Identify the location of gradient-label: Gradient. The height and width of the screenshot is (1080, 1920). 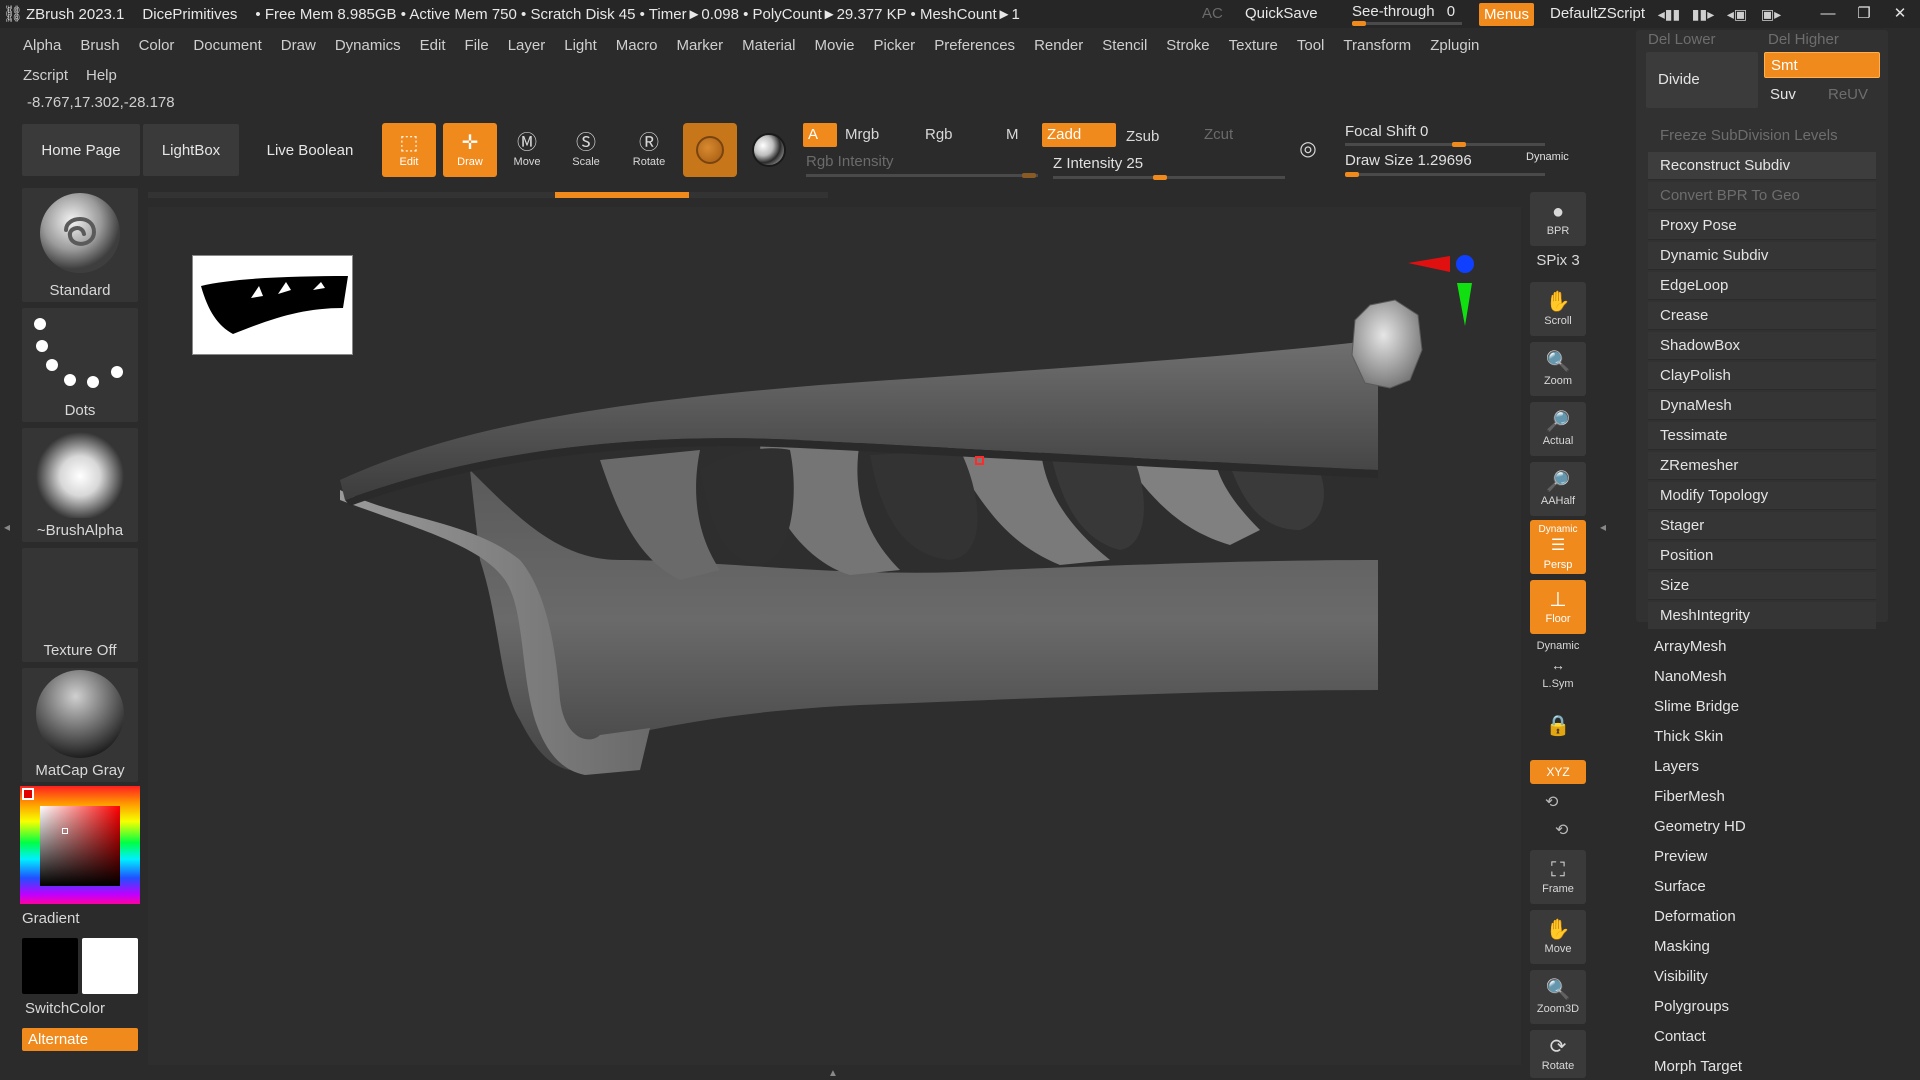
(51, 918).